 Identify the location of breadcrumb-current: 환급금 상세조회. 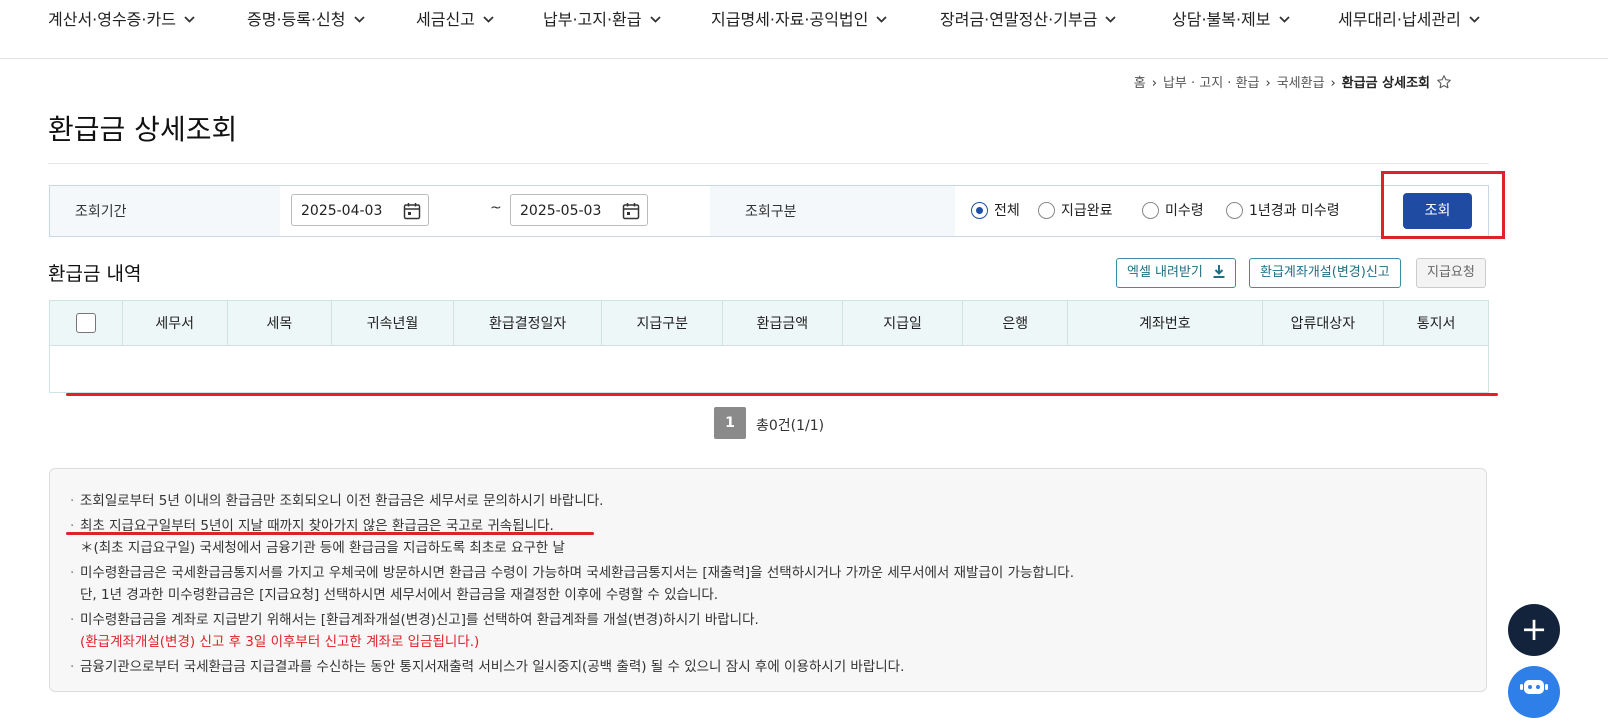
(1385, 83).